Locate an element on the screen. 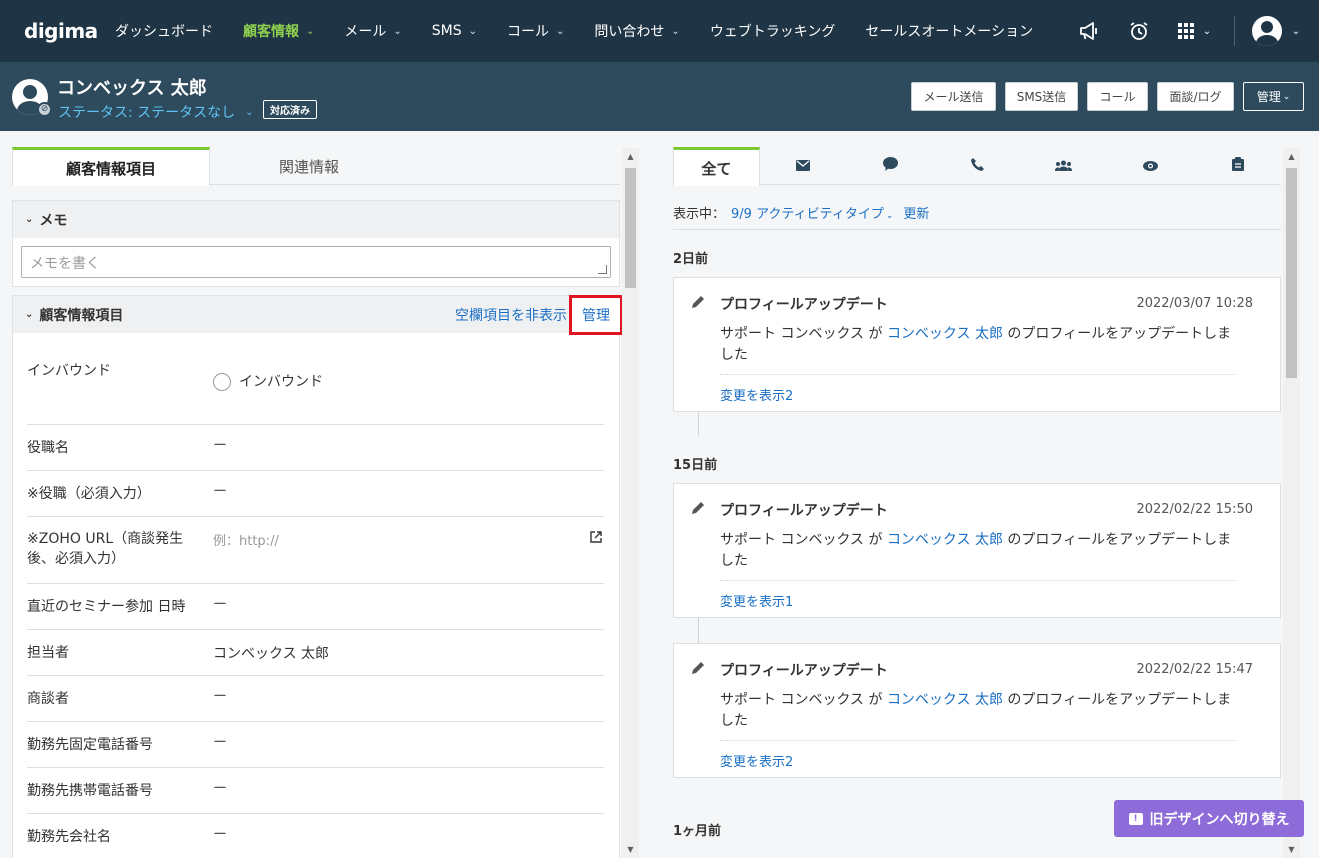  nav-call: コール ⌄ is located at coordinates (535, 31).